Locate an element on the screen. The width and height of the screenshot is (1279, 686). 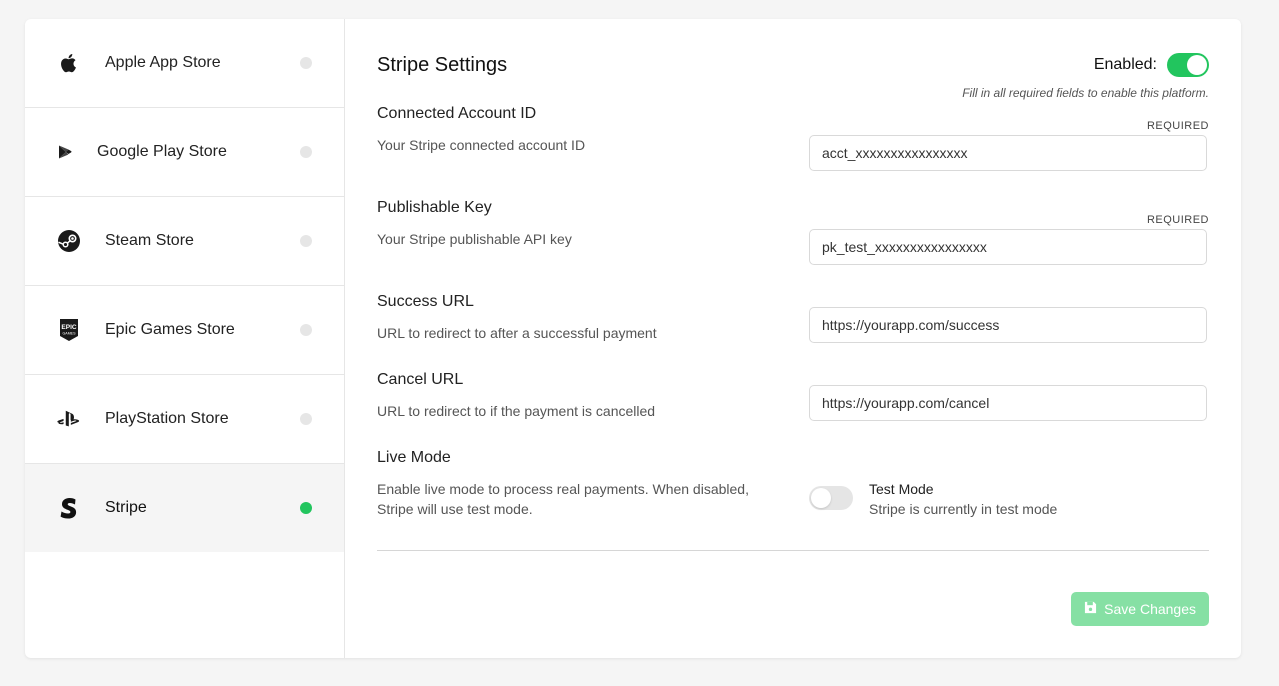
live-mode-label: Live Mode is located at coordinates (414, 457).